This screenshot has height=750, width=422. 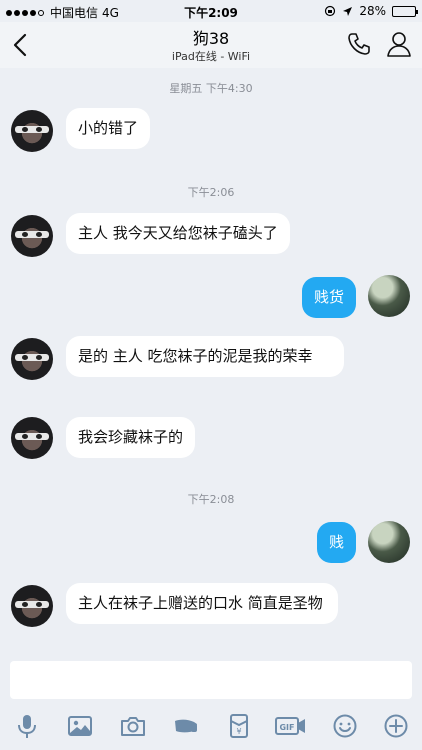 What do you see at coordinates (211, 702) in the screenshot?
I see `composer: ¥ GIF` at bounding box center [211, 702].